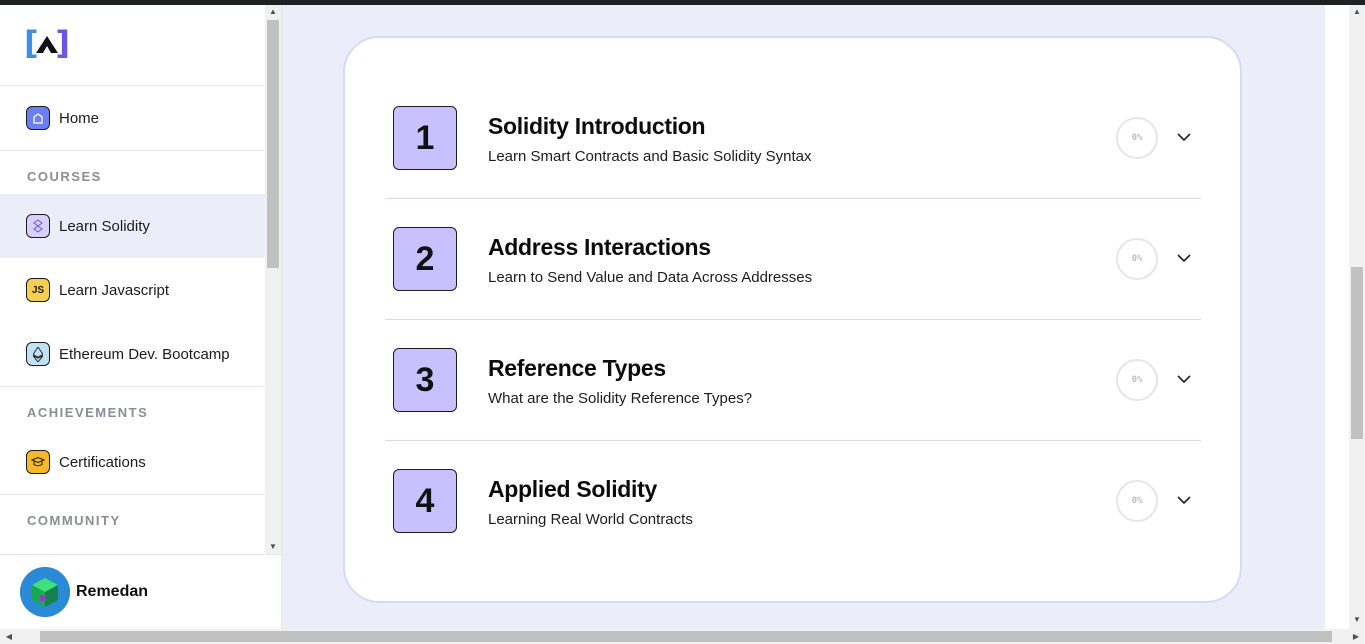 The width and height of the screenshot is (1365, 644). Describe the element at coordinates (144, 354) in the screenshot. I see `sidebar-item-label: Ethereum Dev. Bootcamp` at that location.